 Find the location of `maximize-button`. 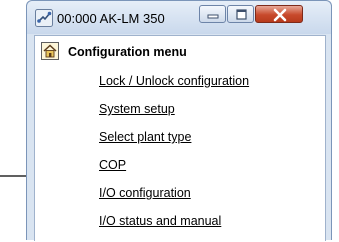

maximize-button is located at coordinates (240, 14).